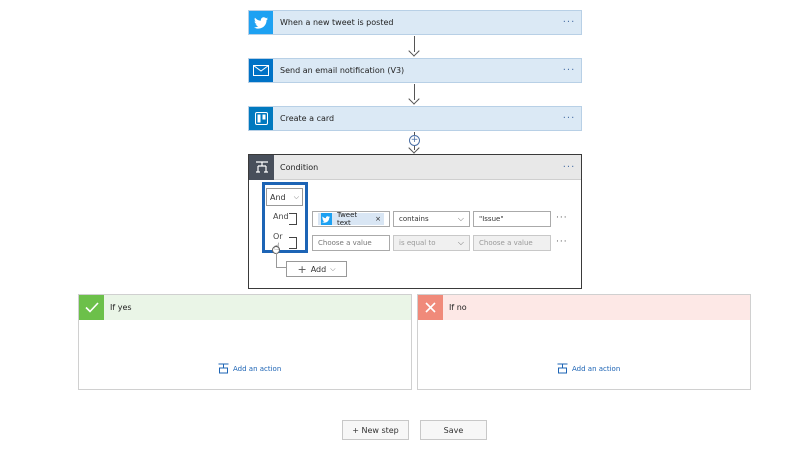 Image resolution: width=800 pixels, height=450 pixels. I want to click on operator-select: contains ⌵, so click(431, 219).